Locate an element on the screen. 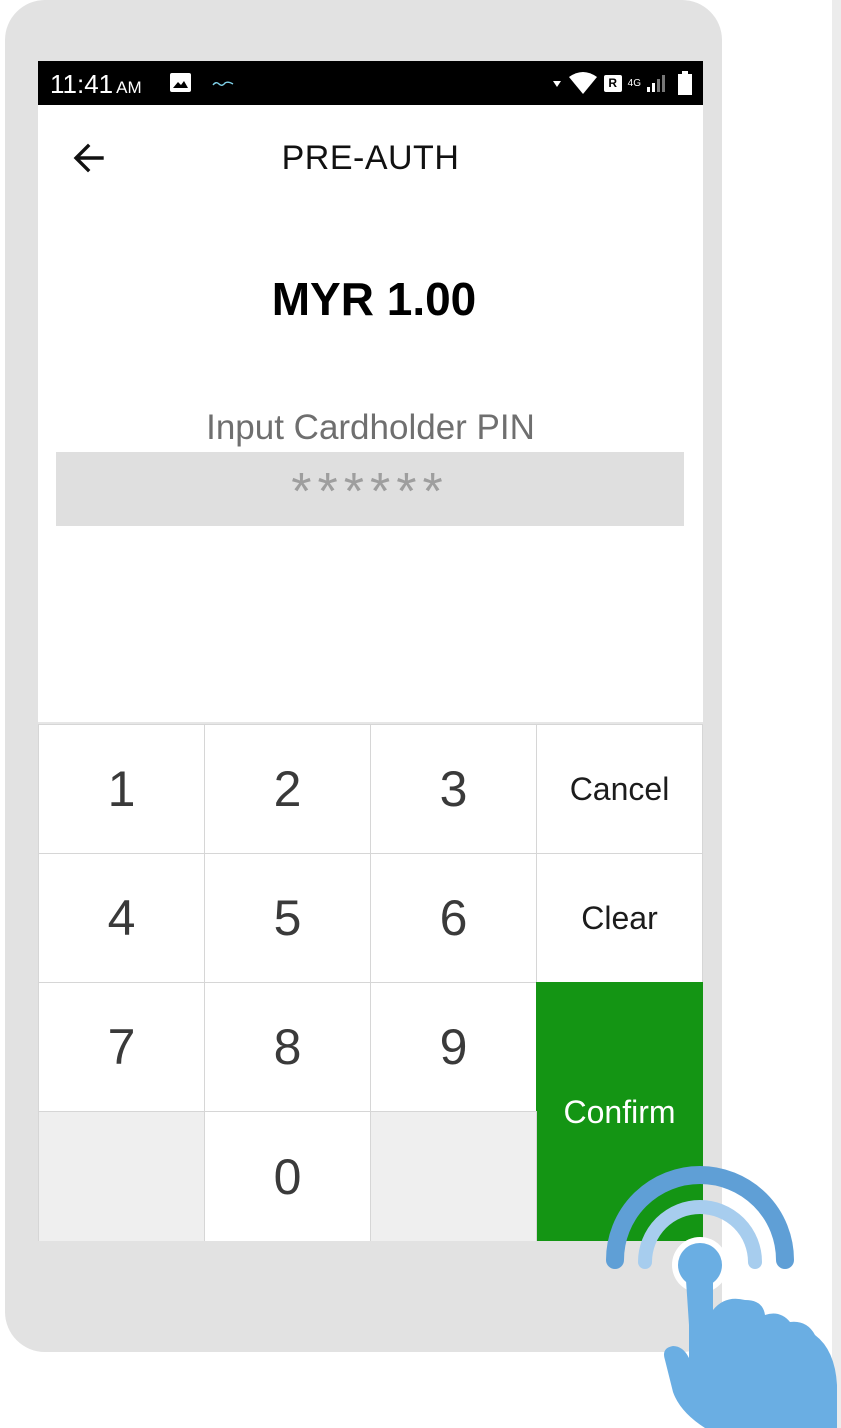  clear-button: Clear is located at coordinates (619, 918).